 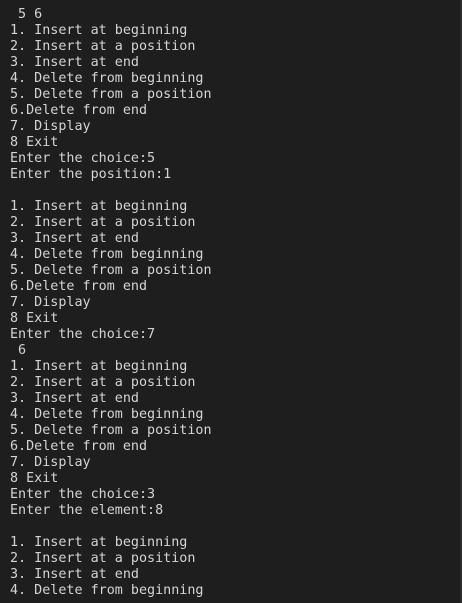 What do you see at coordinates (83, 158) in the screenshot?
I see `output-line: Enter the choice:5` at bounding box center [83, 158].